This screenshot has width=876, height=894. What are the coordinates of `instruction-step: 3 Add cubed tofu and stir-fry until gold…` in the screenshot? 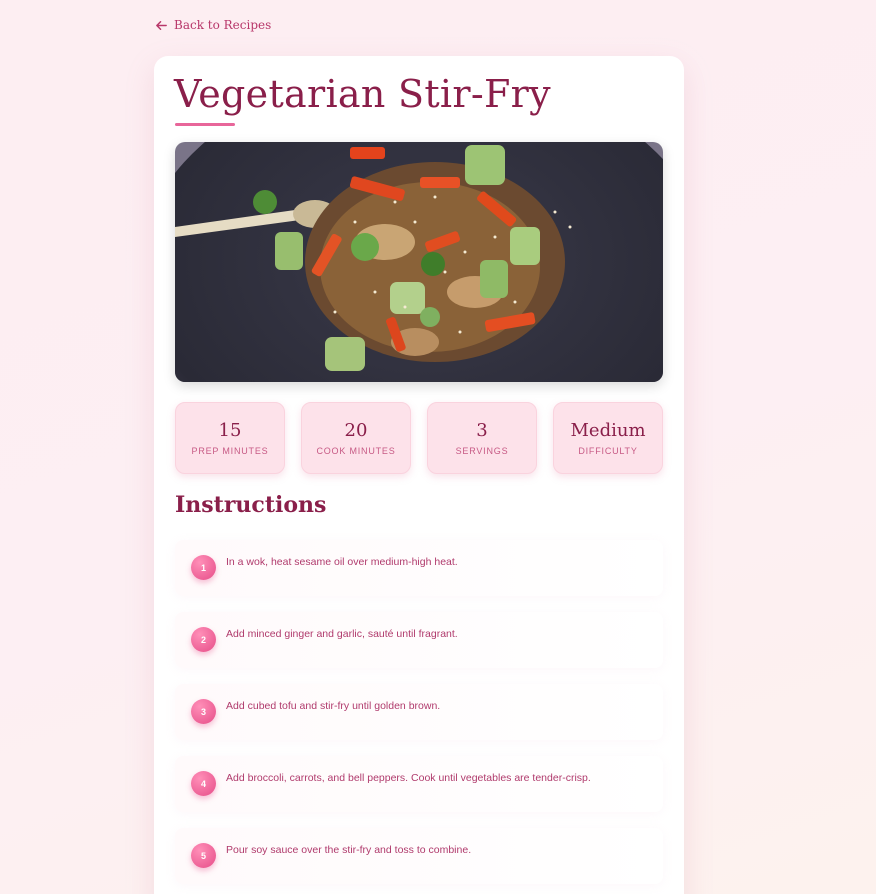 It's located at (419, 712).